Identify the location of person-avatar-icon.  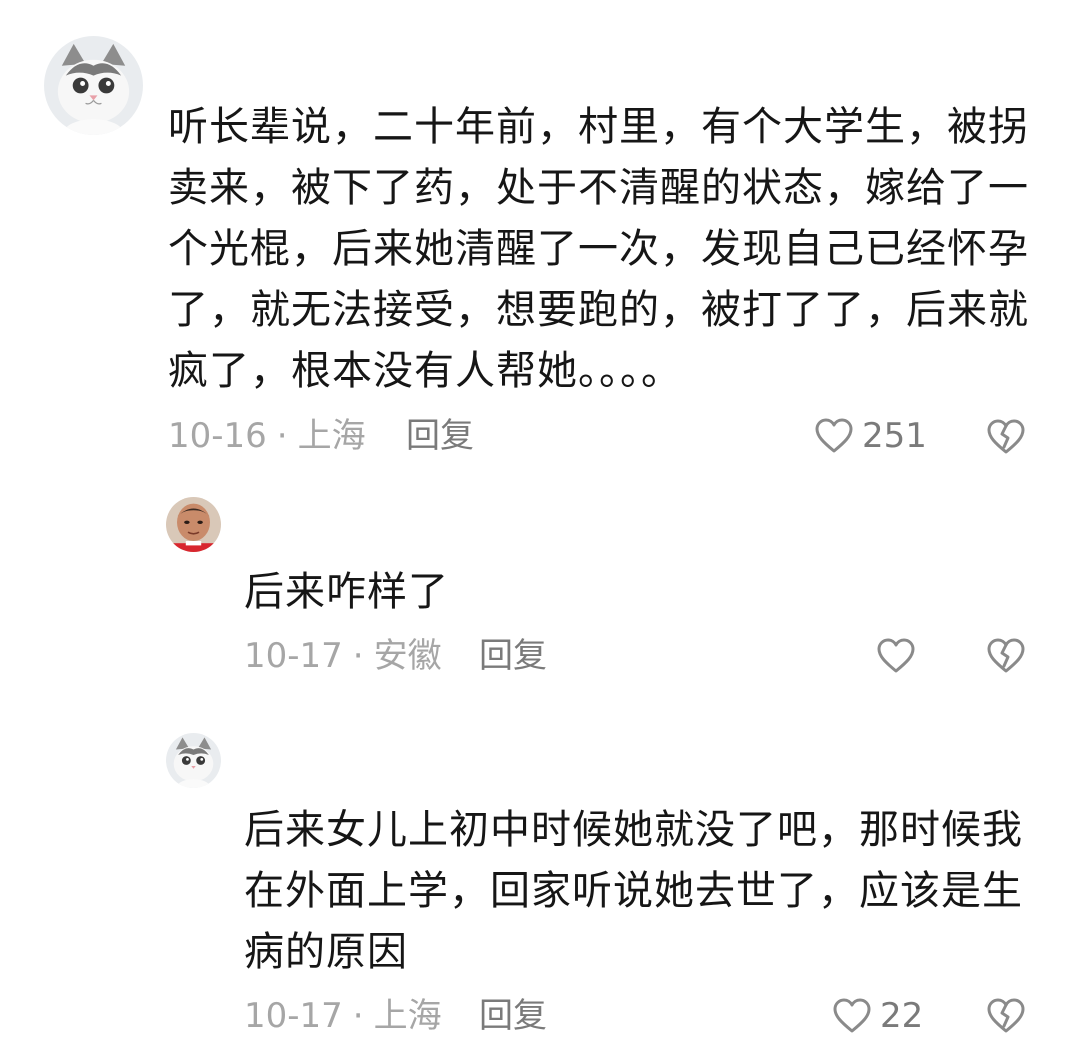
(193, 524).